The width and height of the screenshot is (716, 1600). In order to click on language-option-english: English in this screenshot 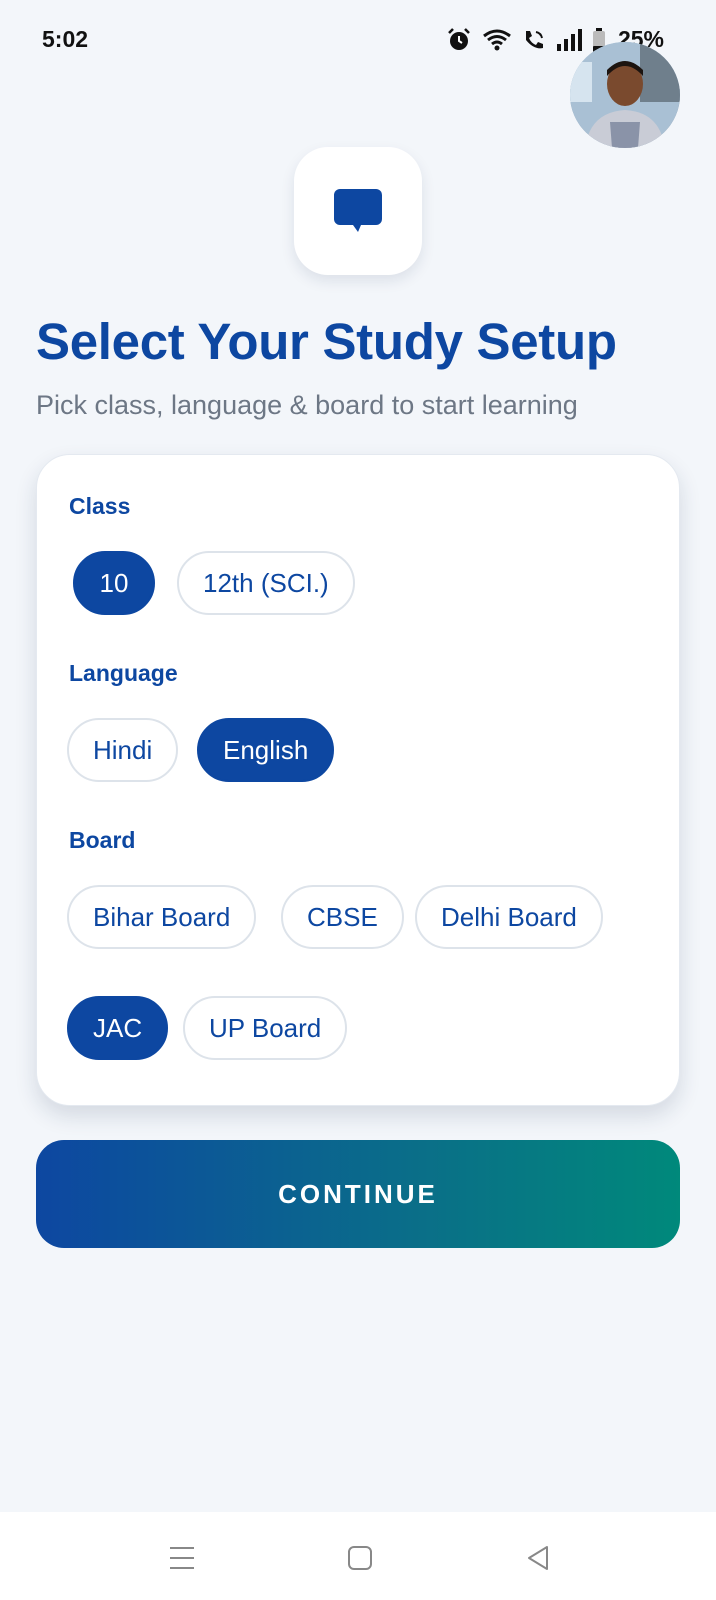, I will do `click(266, 750)`.